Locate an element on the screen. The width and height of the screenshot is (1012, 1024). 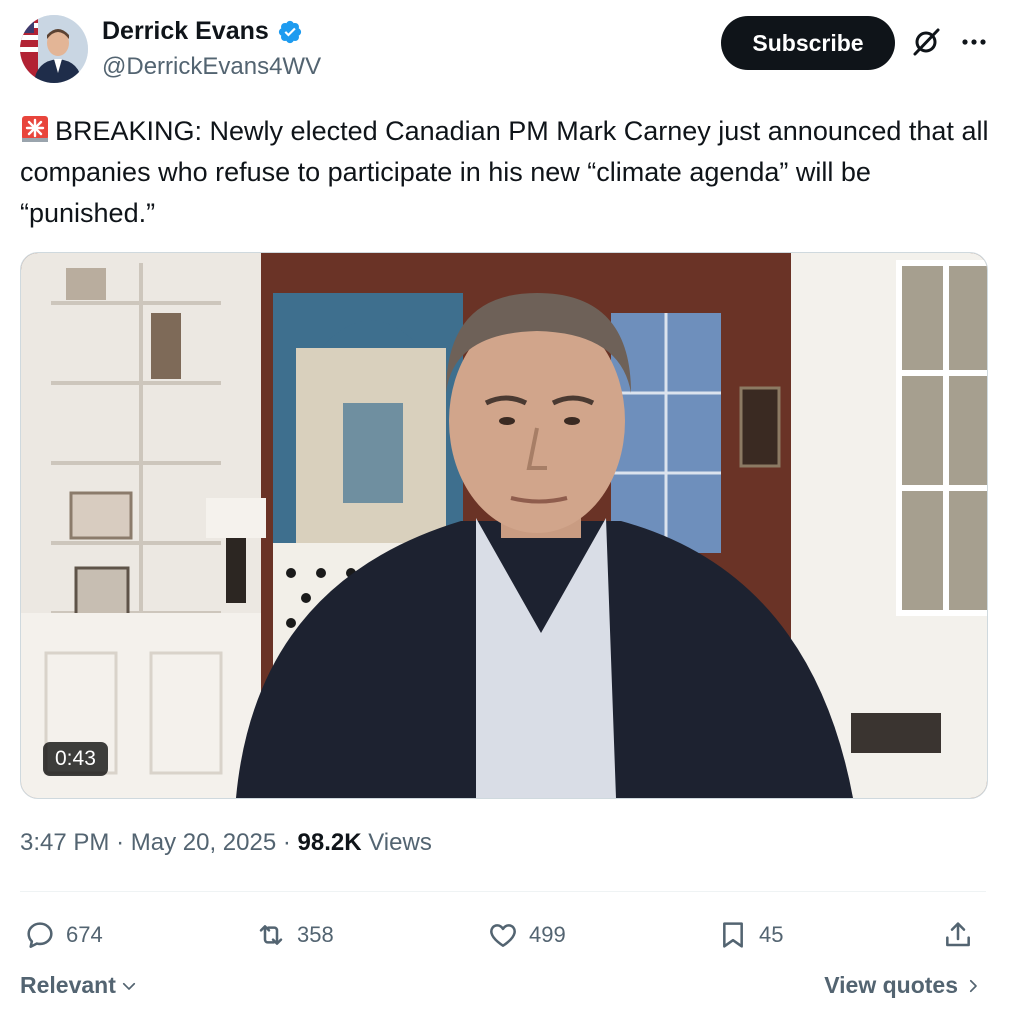
author-name-row: Derrick Evans is located at coordinates (202, 31).